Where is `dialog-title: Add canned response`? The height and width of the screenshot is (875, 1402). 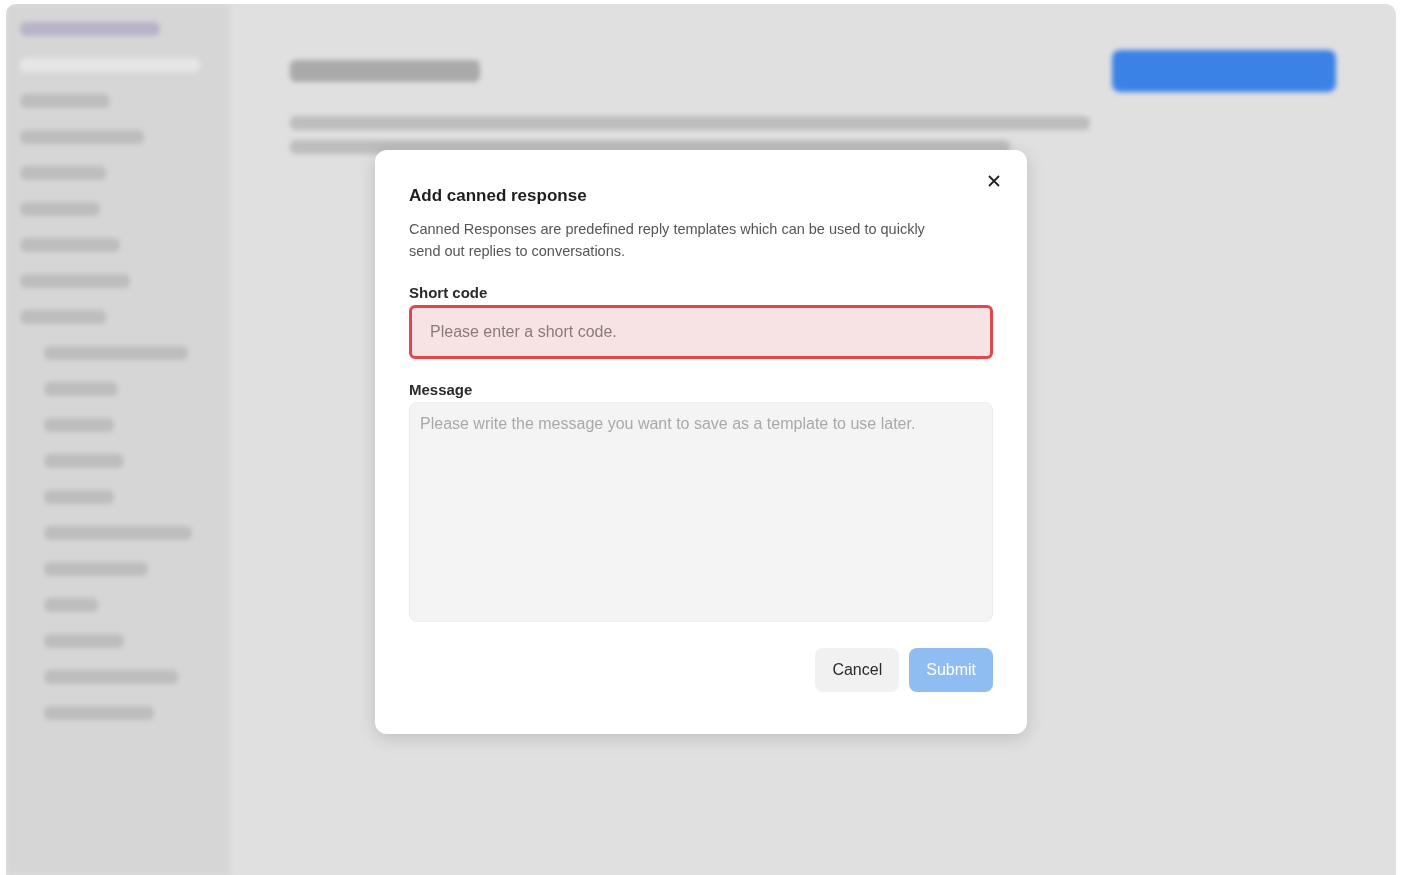 dialog-title: Add canned response is located at coordinates (498, 196).